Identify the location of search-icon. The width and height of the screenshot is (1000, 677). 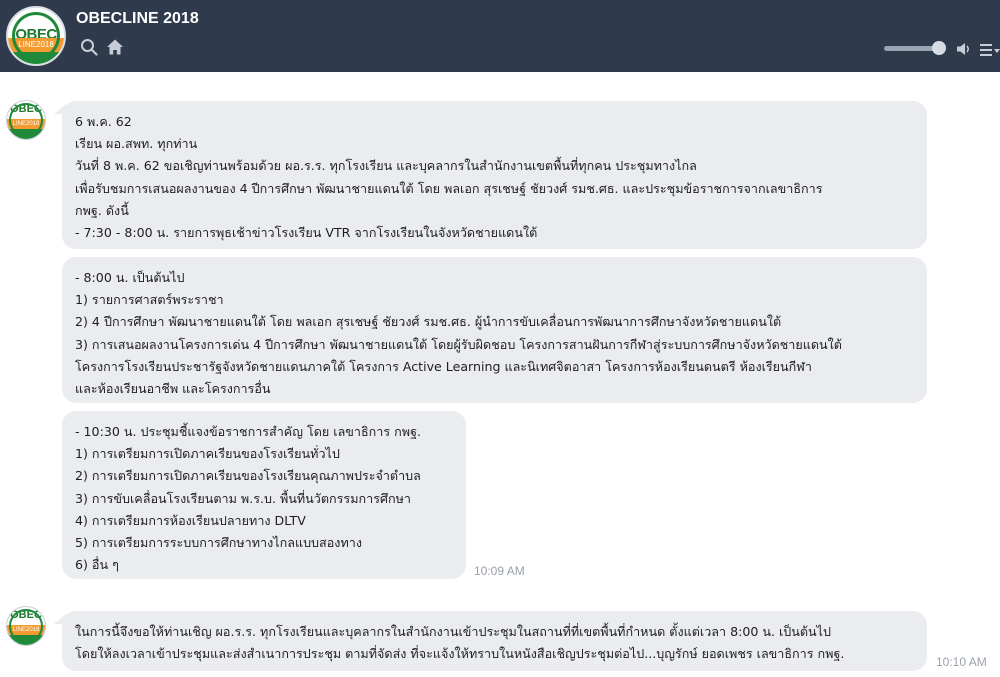
(89, 47).